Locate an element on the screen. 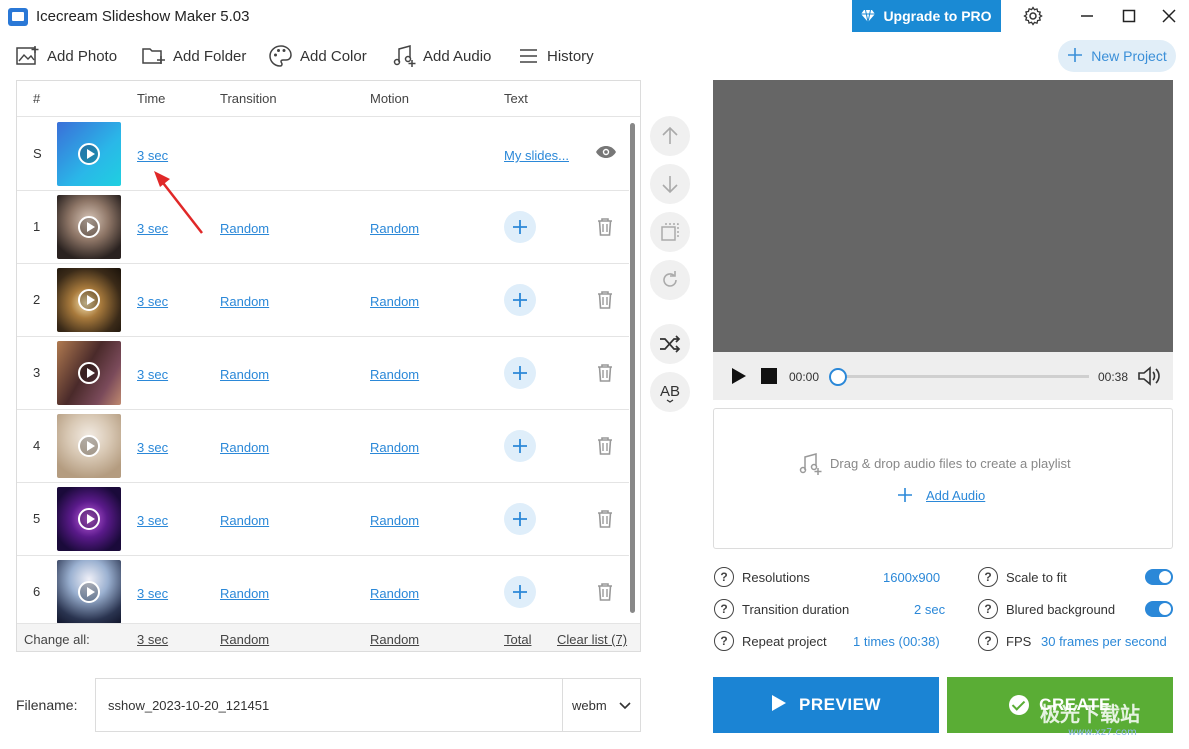  text-style-button: AB is located at coordinates (670, 392).